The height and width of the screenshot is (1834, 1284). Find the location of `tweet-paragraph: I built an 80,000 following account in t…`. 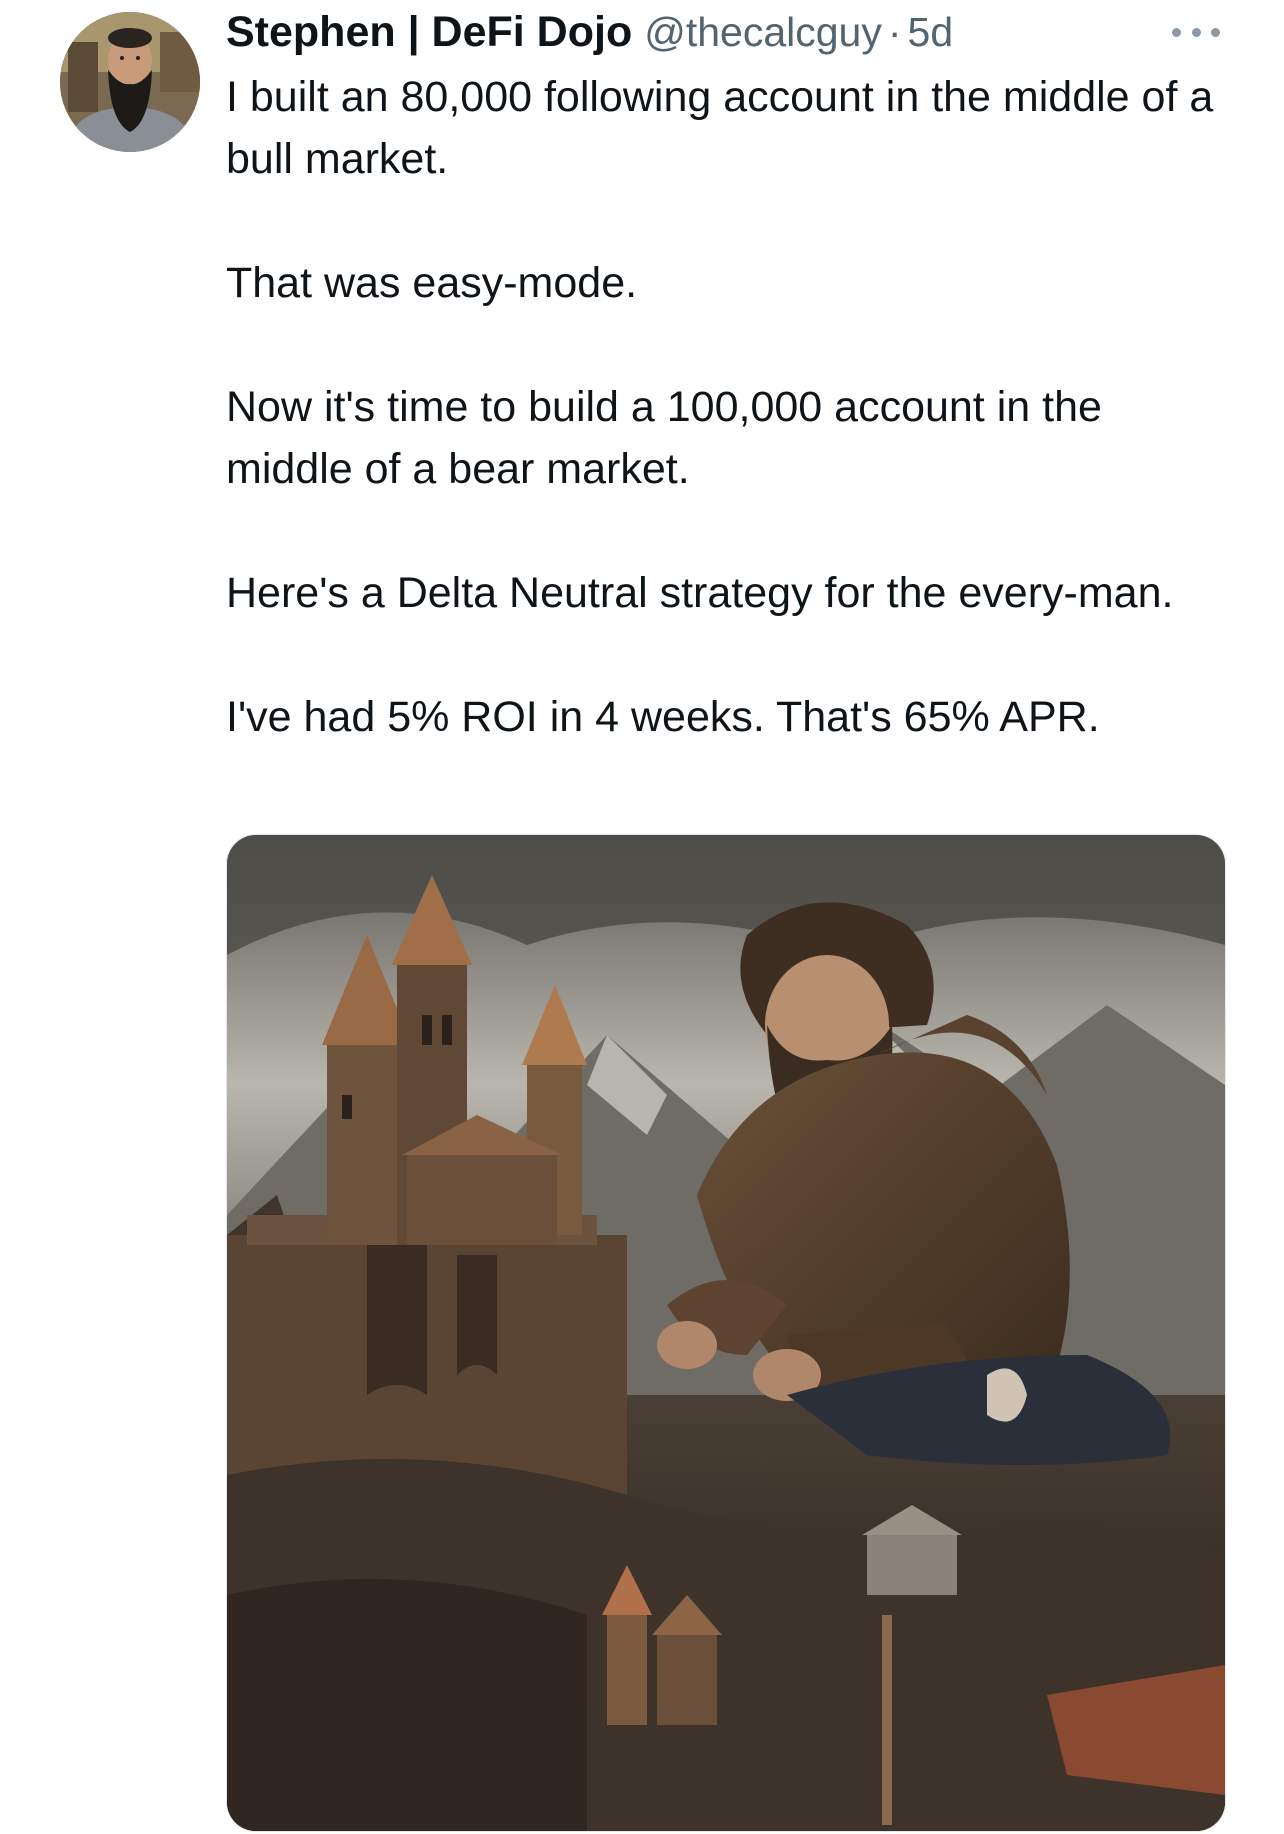

tweet-paragraph: I built an 80,000 following account in t… is located at coordinates (720, 128).